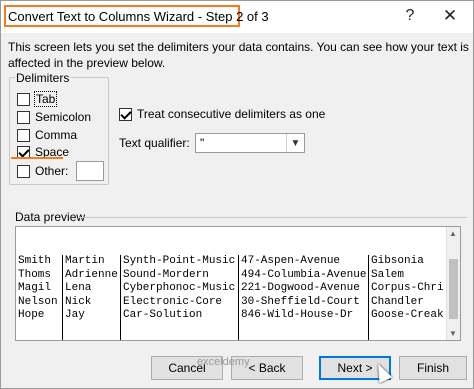 This screenshot has width=474, height=389. Describe the element at coordinates (31, 315) in the screenshot. I see `preview-cell: Hope` at that location.